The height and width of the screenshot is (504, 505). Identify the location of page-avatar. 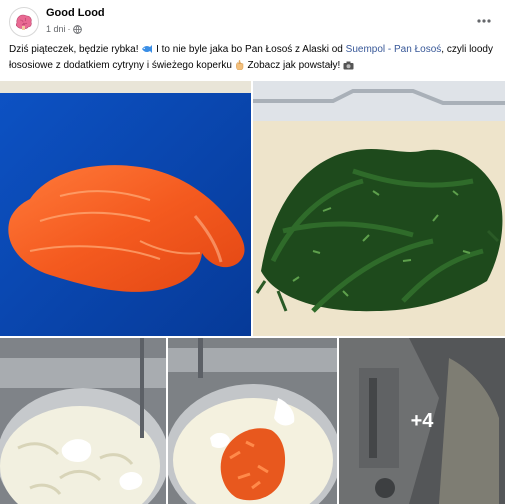
(24, 22).